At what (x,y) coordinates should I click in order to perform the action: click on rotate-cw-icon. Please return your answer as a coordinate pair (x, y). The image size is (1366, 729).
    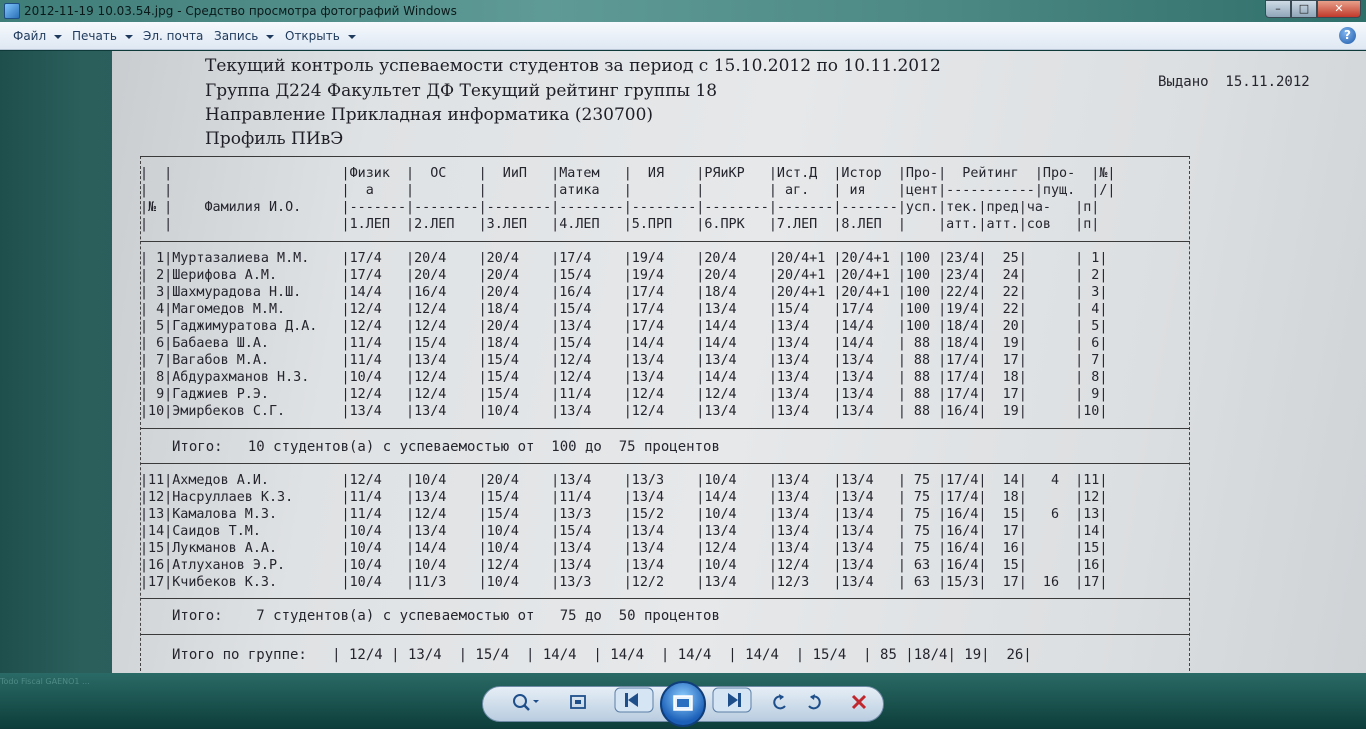
    Looking at the image, I should click on (814, 702).